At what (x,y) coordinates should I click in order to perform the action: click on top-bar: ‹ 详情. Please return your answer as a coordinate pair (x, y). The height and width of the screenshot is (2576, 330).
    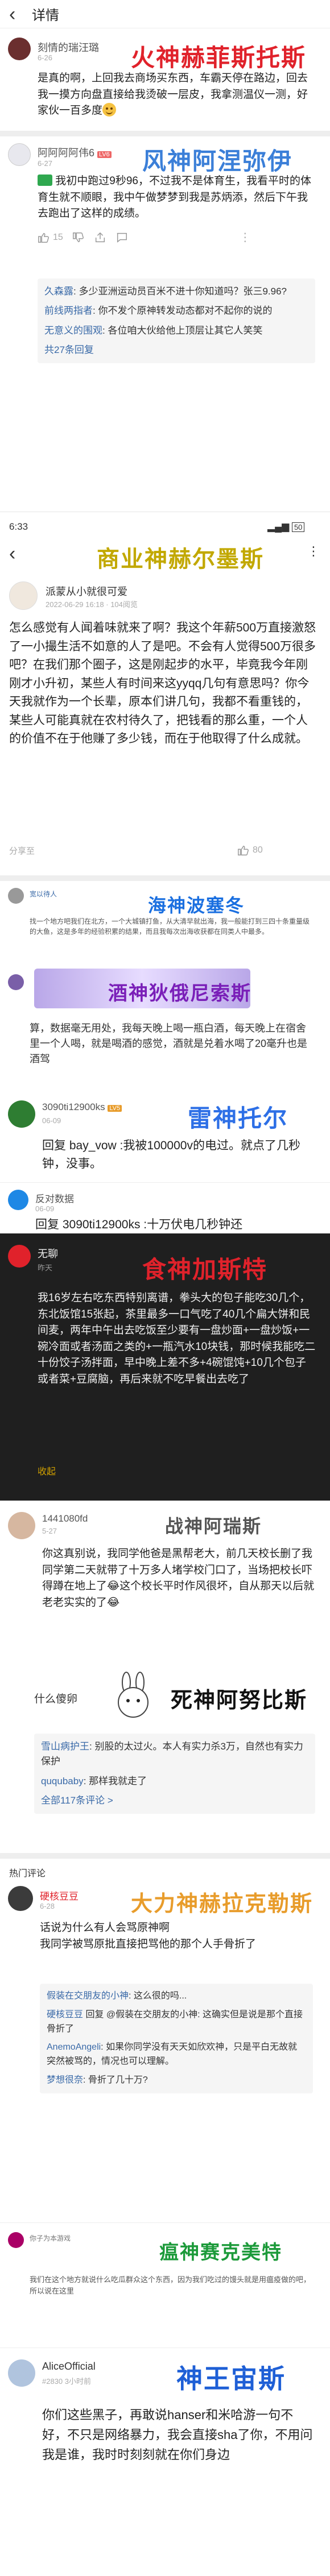
    Looking at the image, I should click on (165, 14).